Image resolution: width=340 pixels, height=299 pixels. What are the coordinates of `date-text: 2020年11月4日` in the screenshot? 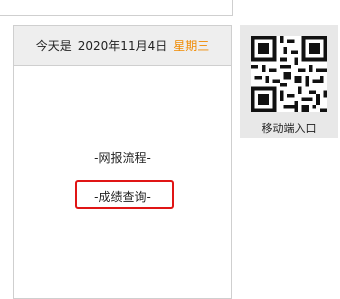 It's located at (122, 46).